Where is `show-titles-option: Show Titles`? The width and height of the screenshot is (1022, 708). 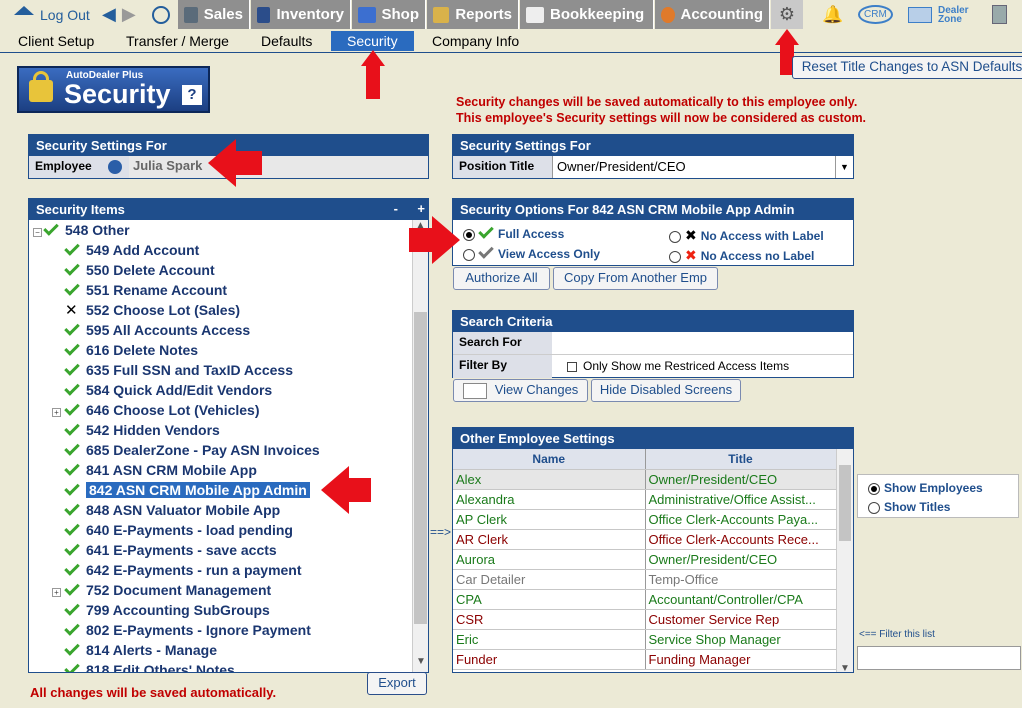 show-titles-option: Show Titles is located at coordinates (909, 507).